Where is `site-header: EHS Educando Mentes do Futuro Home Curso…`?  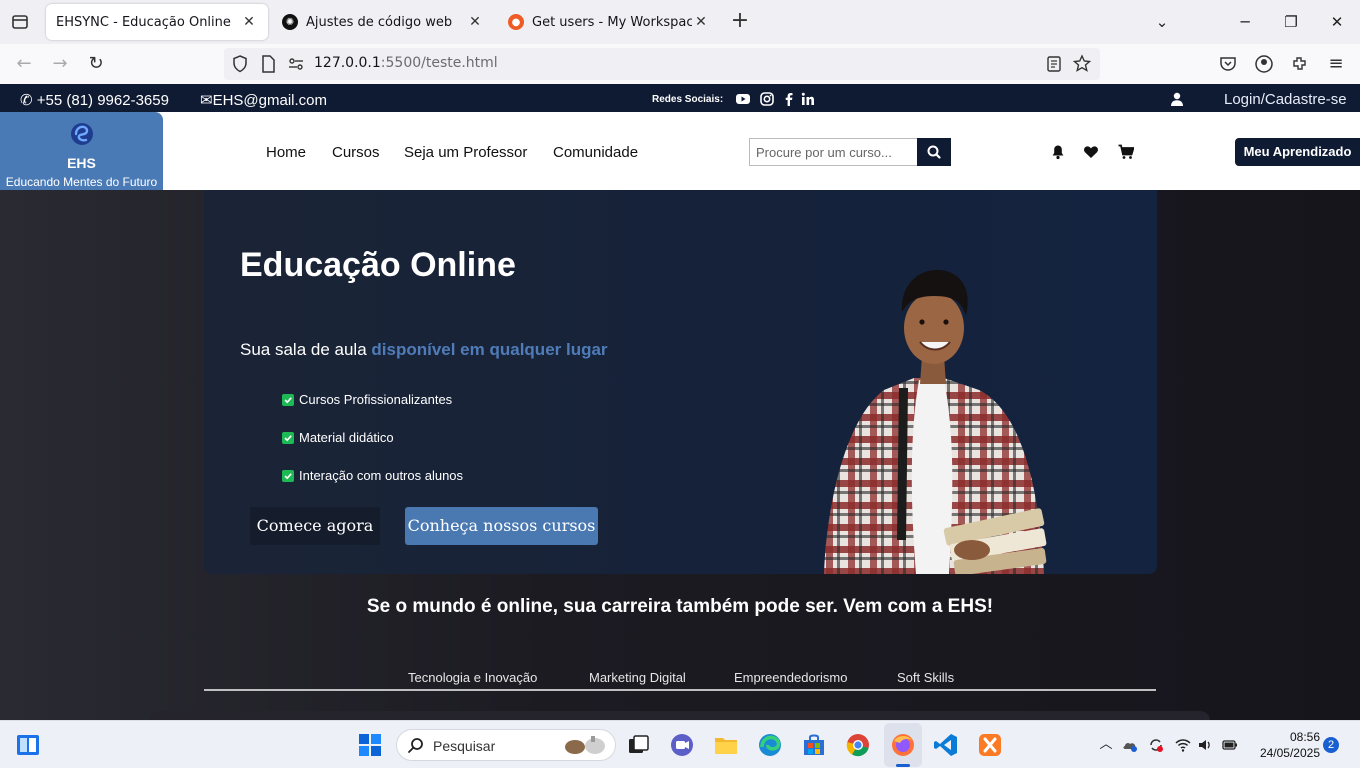 site-header: EHS Educando Mentes do Futuro Home Curso… is located at coordinates (680, 151).